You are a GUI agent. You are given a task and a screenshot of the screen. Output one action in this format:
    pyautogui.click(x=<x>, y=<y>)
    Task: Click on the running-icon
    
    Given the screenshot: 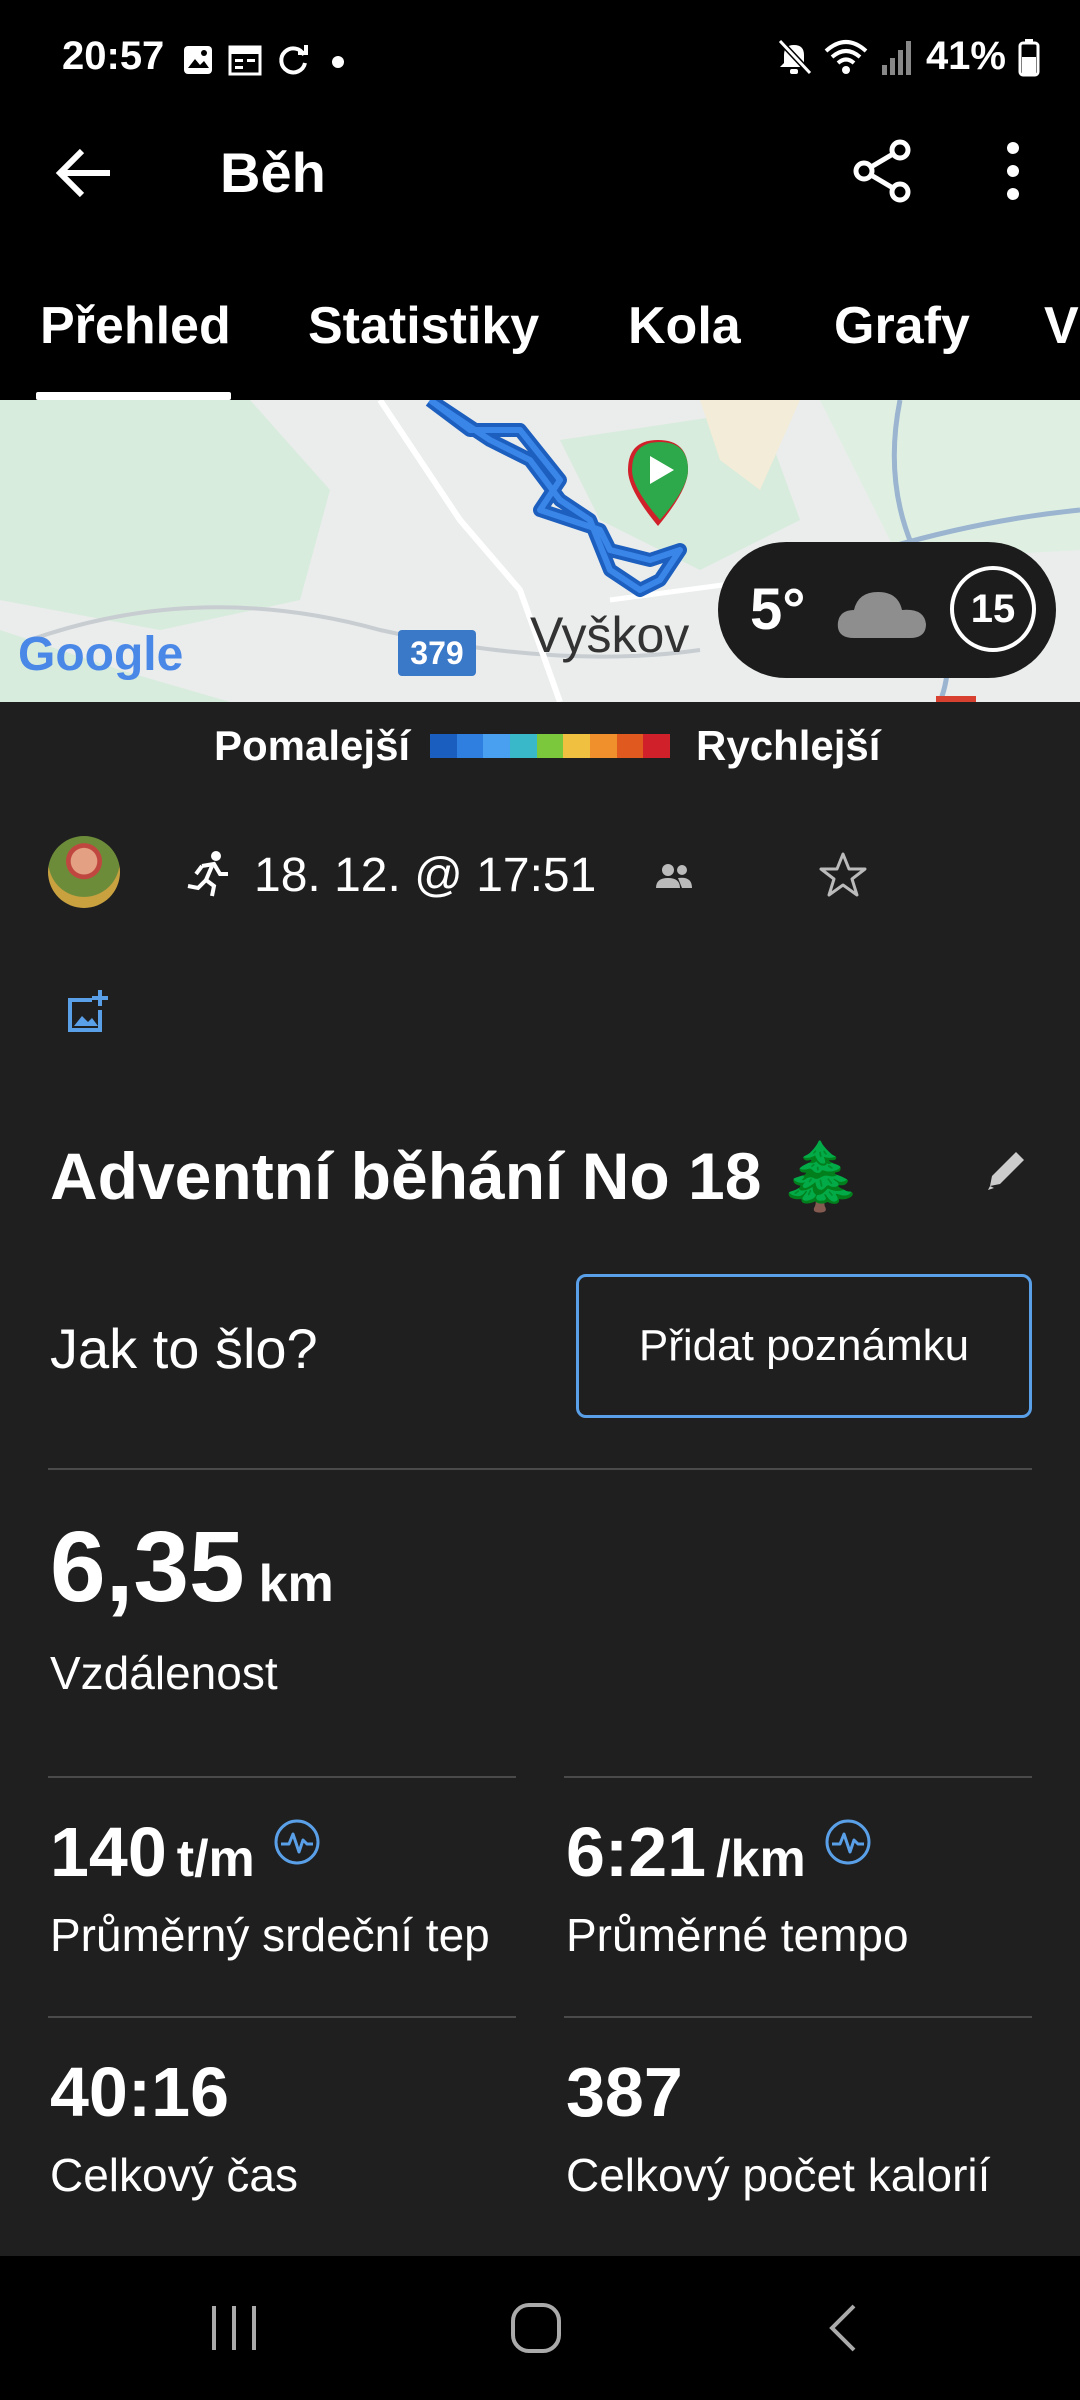 What is the action you would take?
    pyautogui.click(x=207, y=874)
    